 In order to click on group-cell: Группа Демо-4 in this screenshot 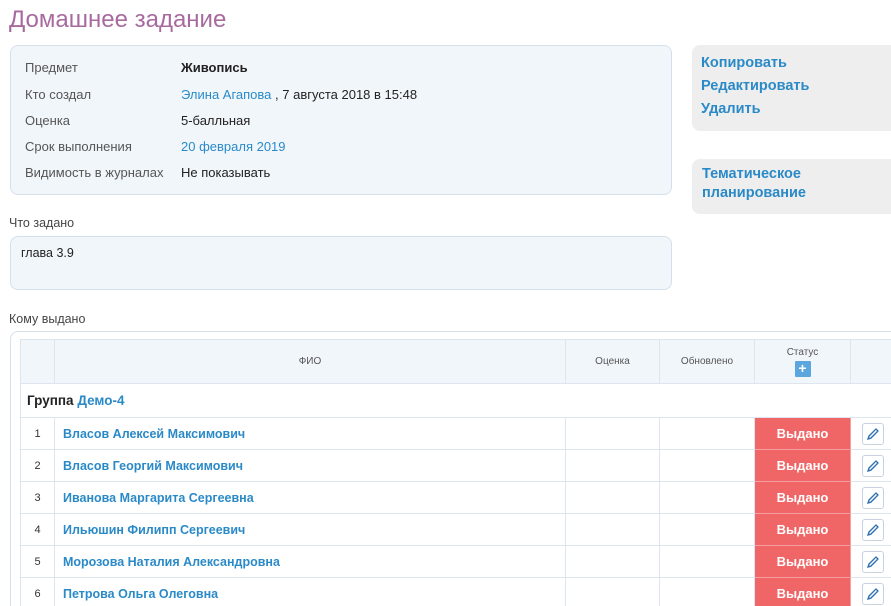, I will do `click(455, 400)`.